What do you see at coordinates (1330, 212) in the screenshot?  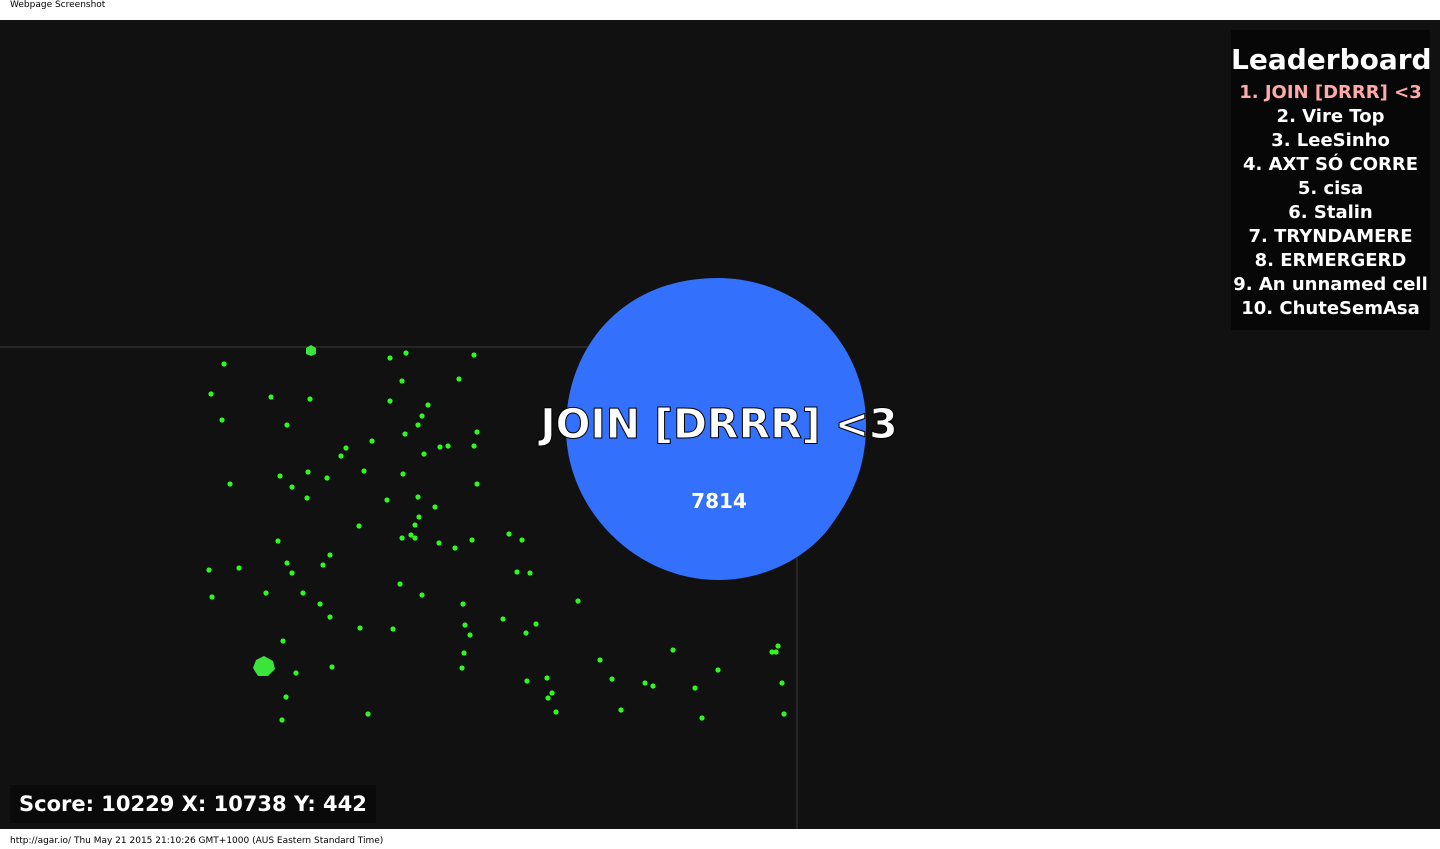 I see `leaderboard-entry: 6. Stalin` at bounding box center [1330, 212].